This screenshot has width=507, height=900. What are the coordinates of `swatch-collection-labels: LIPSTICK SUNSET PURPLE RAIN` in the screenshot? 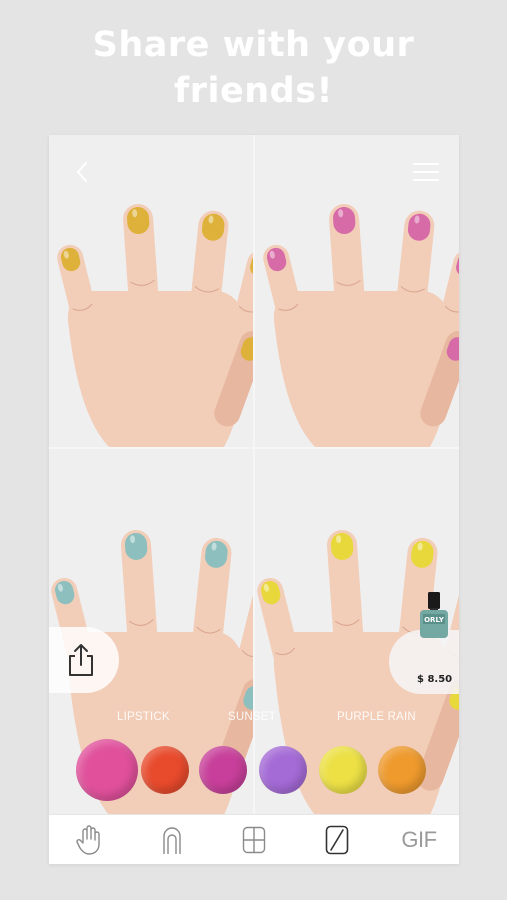 It's located at (254, 719).